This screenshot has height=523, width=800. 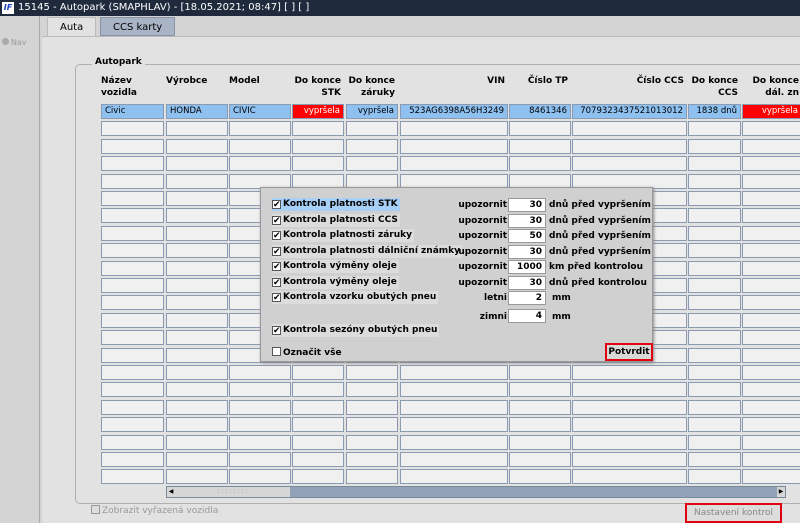 I want to click on scroll-thumb: : : : : : : : :, so click(x=232, y=492).